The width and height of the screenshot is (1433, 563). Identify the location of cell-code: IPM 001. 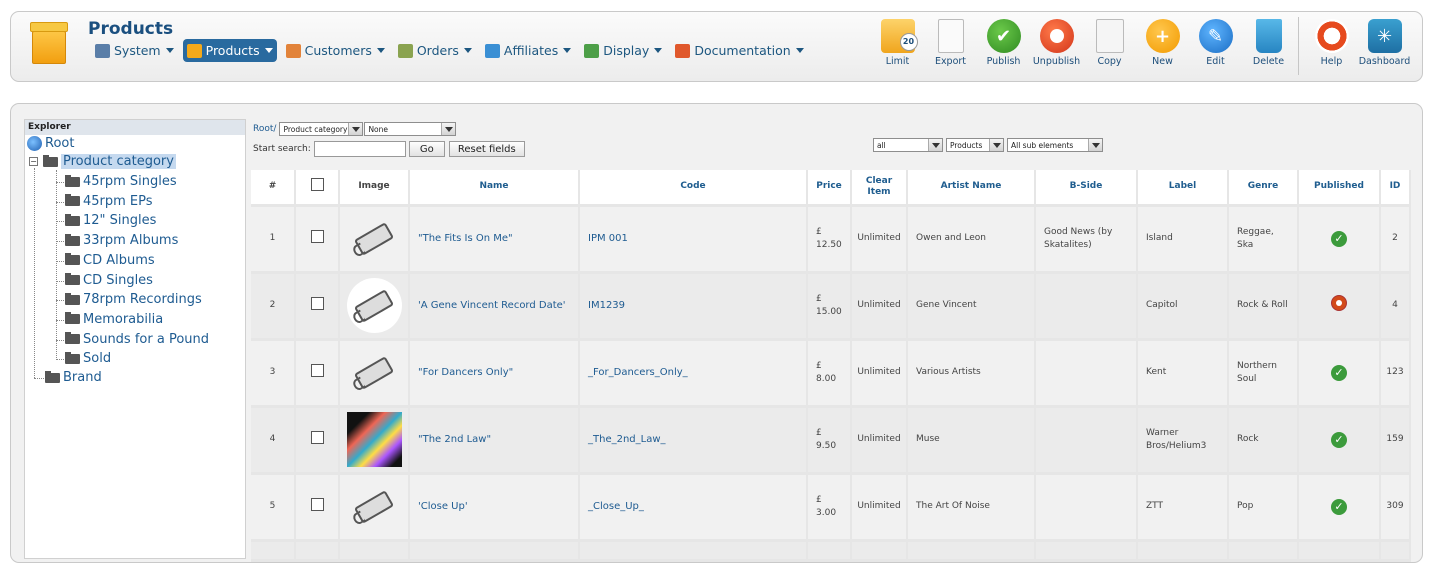
(693, 239).